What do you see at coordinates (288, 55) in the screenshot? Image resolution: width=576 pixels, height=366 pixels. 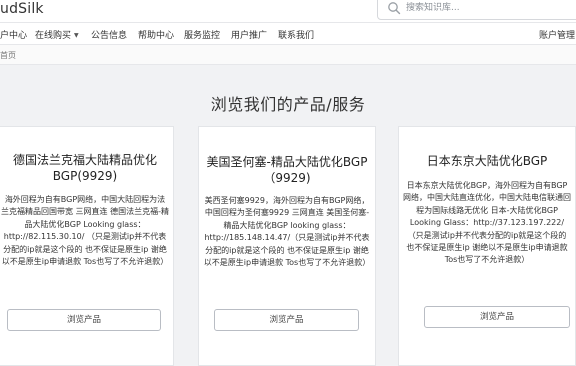 I see `breadcrumb-bar: 首页` at bounding box center [288, 55].